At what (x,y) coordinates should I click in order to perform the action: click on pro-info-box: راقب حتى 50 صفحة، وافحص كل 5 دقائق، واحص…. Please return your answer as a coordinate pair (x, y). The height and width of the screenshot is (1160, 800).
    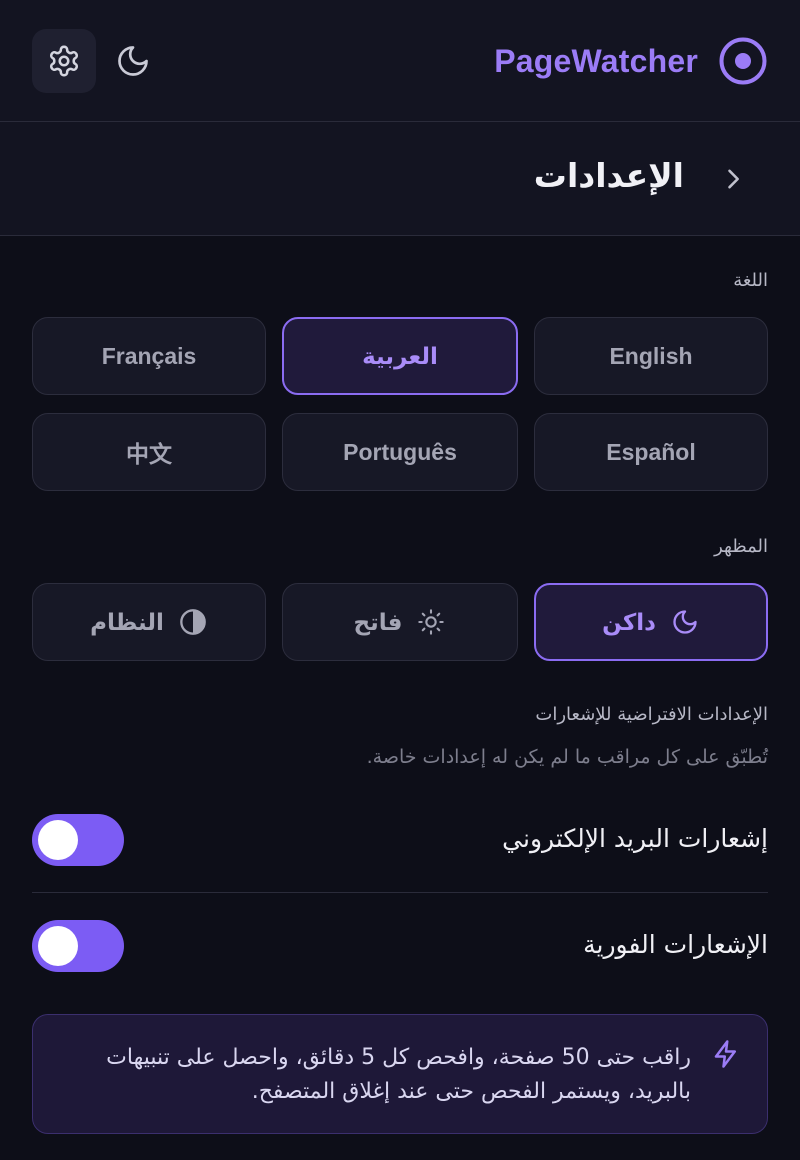
    Looking at the image, I should click on (400, 1074).